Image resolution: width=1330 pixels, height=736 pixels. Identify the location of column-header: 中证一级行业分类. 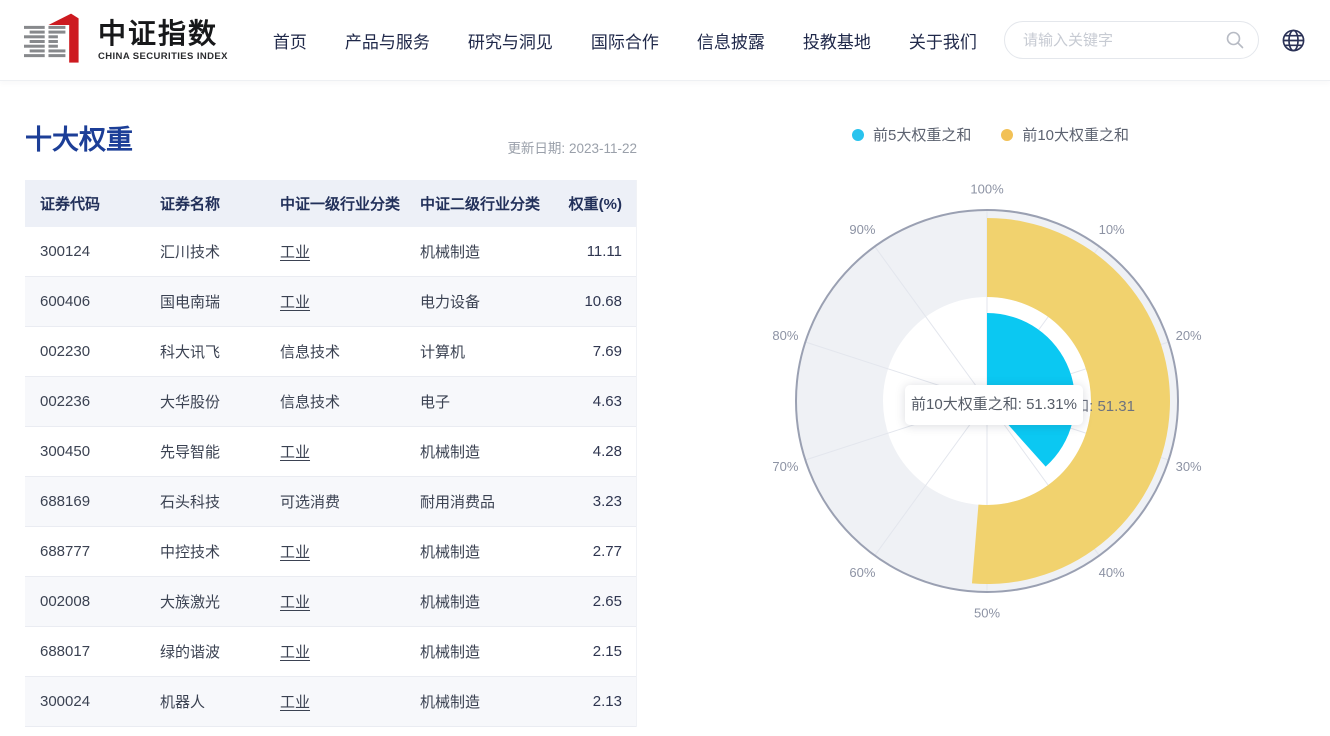
(340, 204).